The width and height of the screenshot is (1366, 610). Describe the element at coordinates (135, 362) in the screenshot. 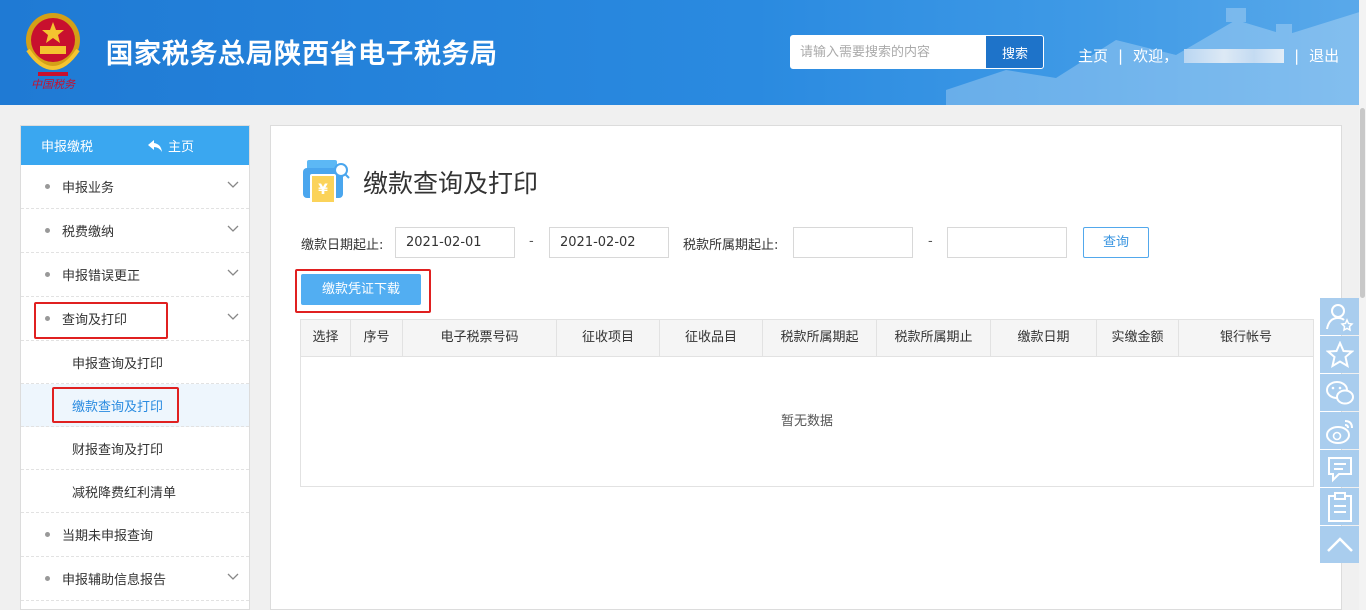

I see `sidebar-subitem-declare-query: 申报查询及打印` at that location.